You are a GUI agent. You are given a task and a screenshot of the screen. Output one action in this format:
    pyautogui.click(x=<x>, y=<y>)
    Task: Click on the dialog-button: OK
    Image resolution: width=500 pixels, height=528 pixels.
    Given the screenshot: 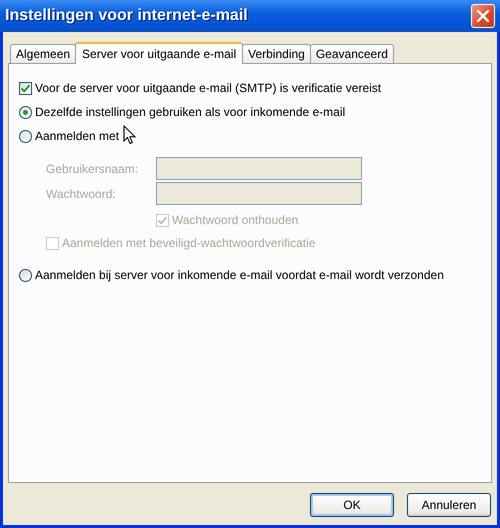 What is the action you would take?
    pyautogui.click(x=352, y=505)
    